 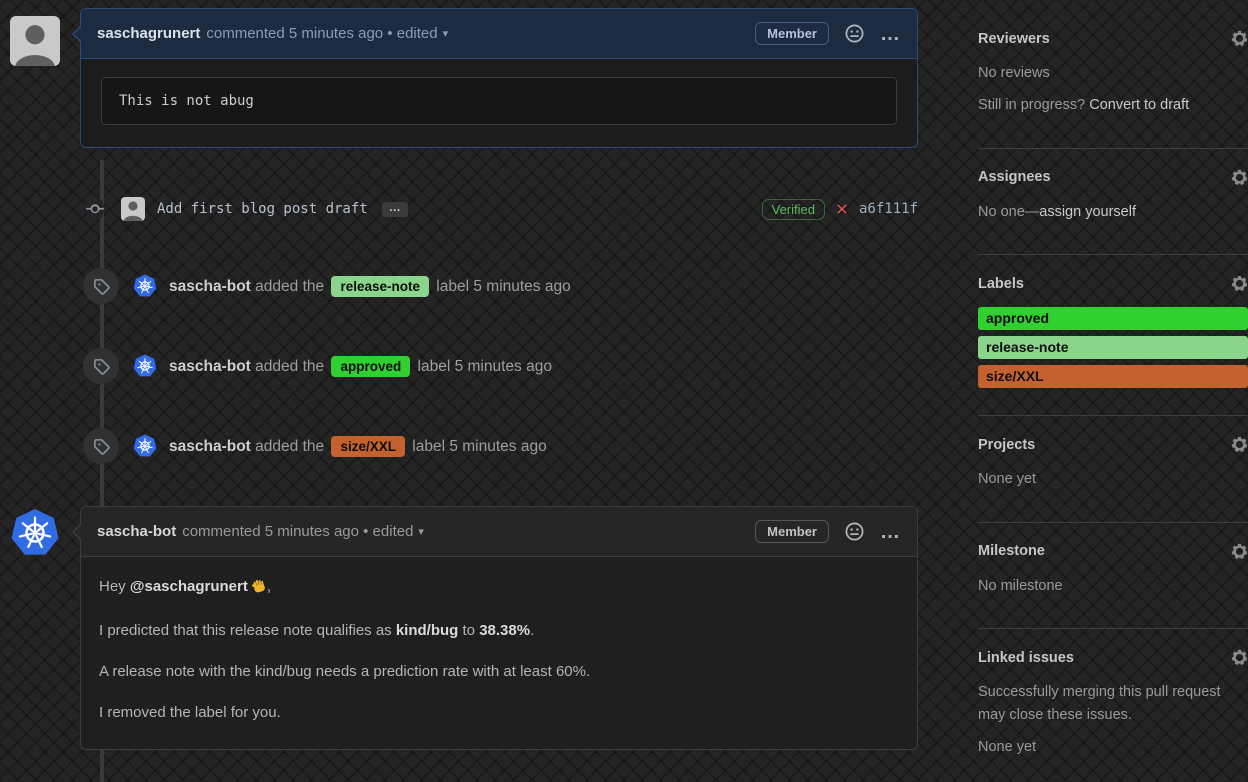 I want to click on assignees-section: Assignees No one—assign yourself, so click(x=1113, y=203).